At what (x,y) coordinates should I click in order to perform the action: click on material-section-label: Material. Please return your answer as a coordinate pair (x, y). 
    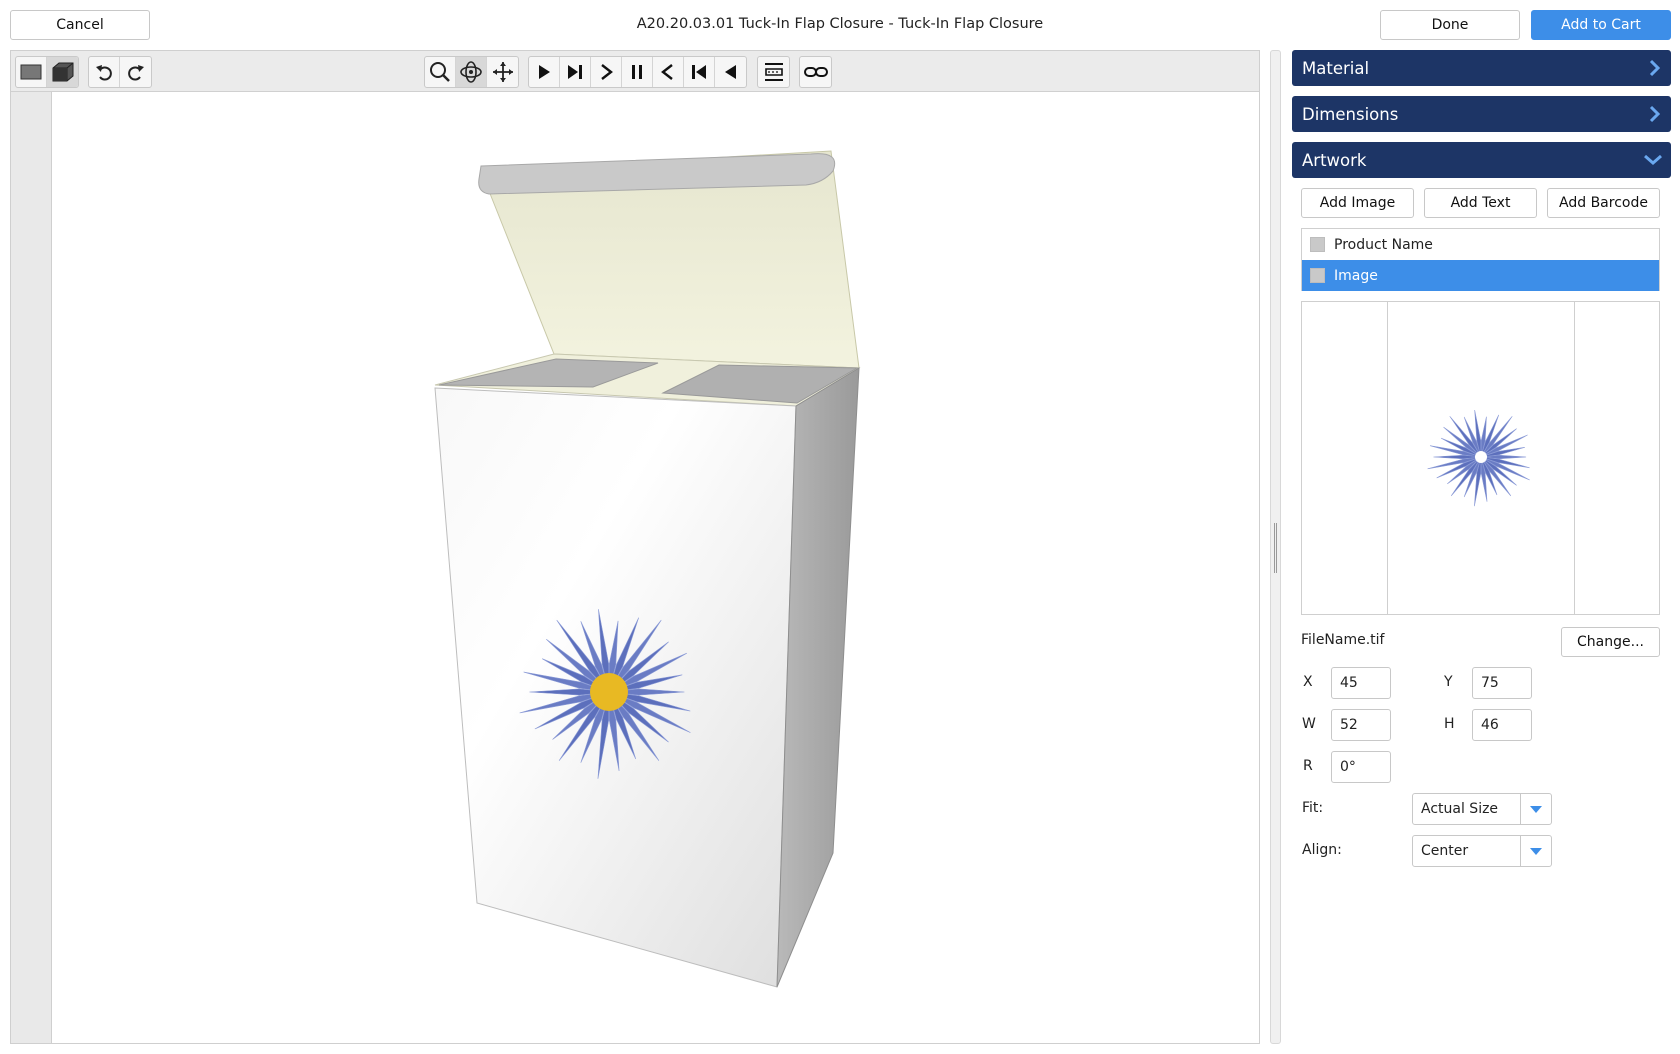
    Looking at the image, I should click on (1336, 68).